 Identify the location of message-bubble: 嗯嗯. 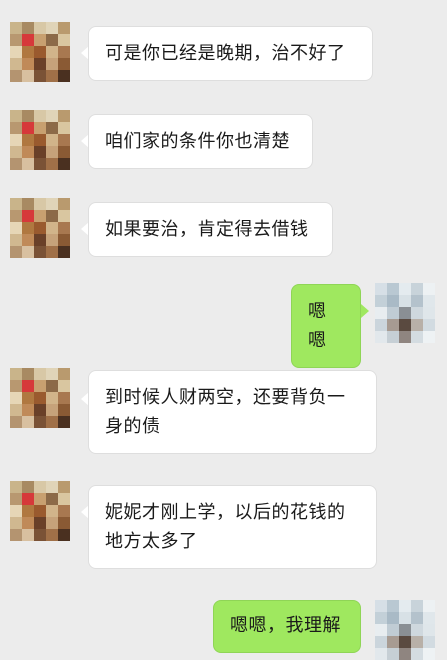
(326, 326).